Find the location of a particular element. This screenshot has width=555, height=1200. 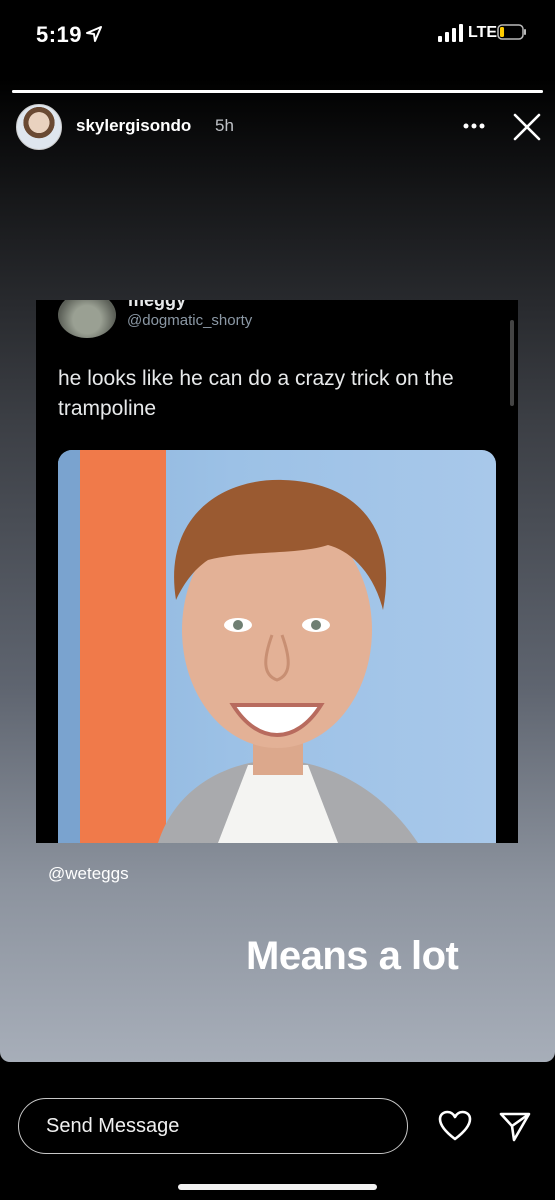

tweet-handle: @dogmatic_shorty is located at coordinates (190, 320).